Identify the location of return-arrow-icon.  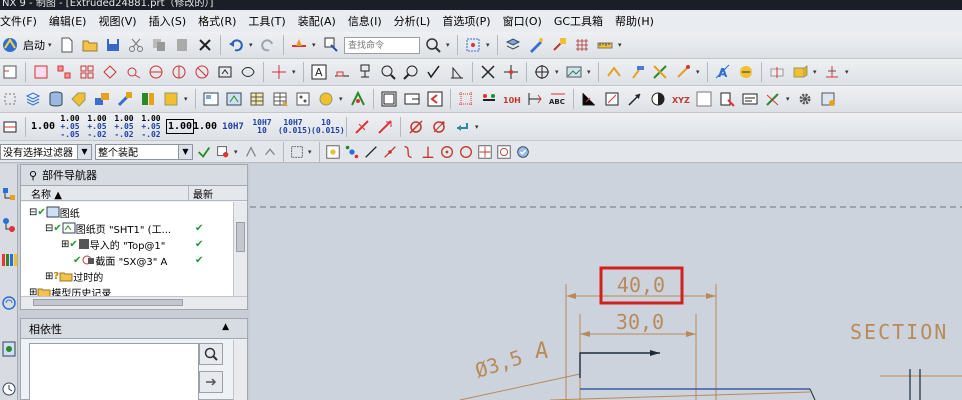
(462, 127).